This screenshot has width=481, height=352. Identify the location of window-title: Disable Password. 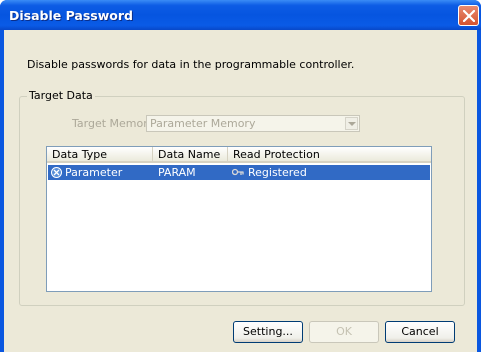
(71, 15).